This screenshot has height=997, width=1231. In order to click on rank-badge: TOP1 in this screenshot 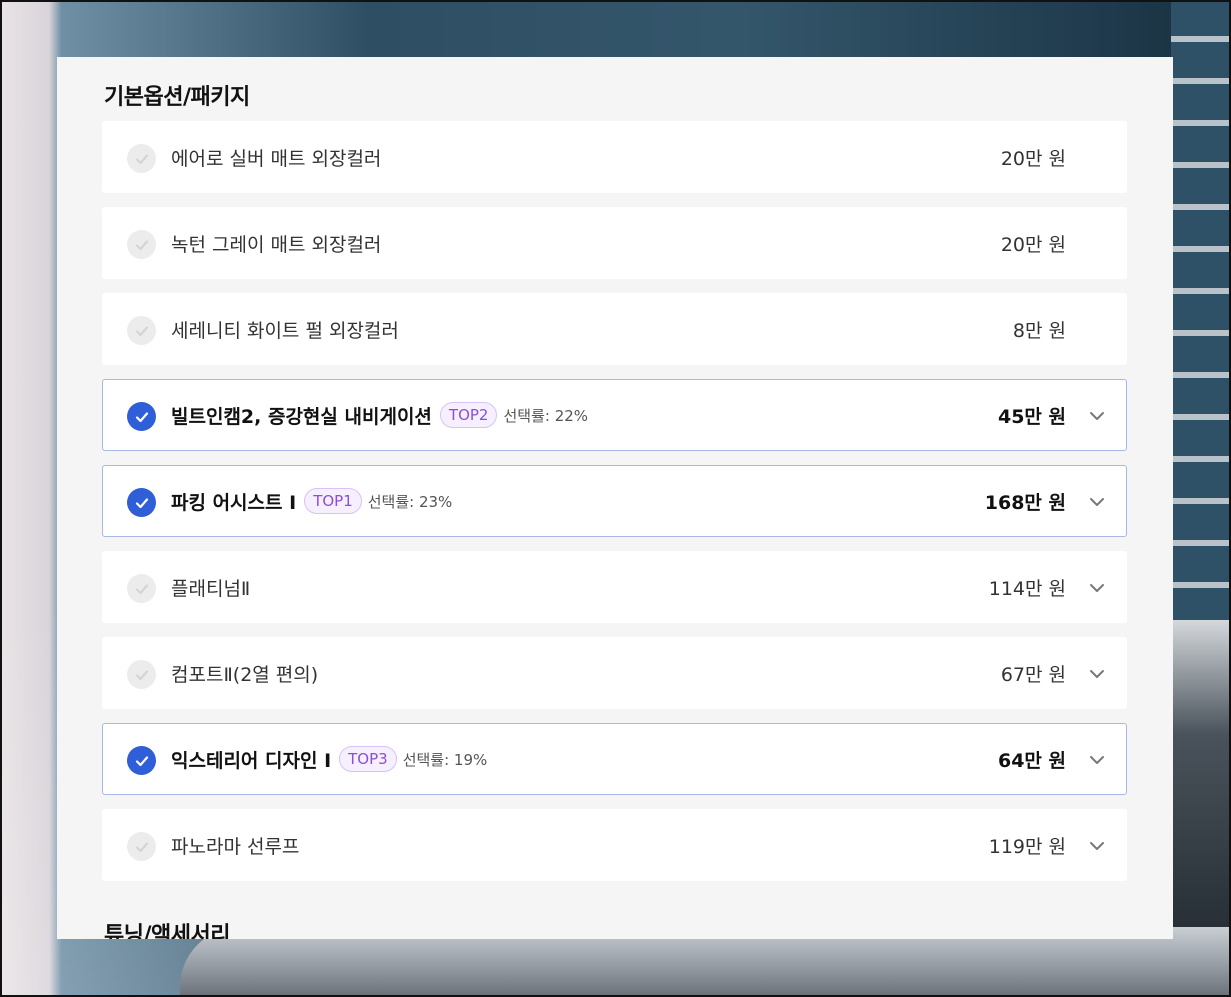, I will do `click(333, 501)`.